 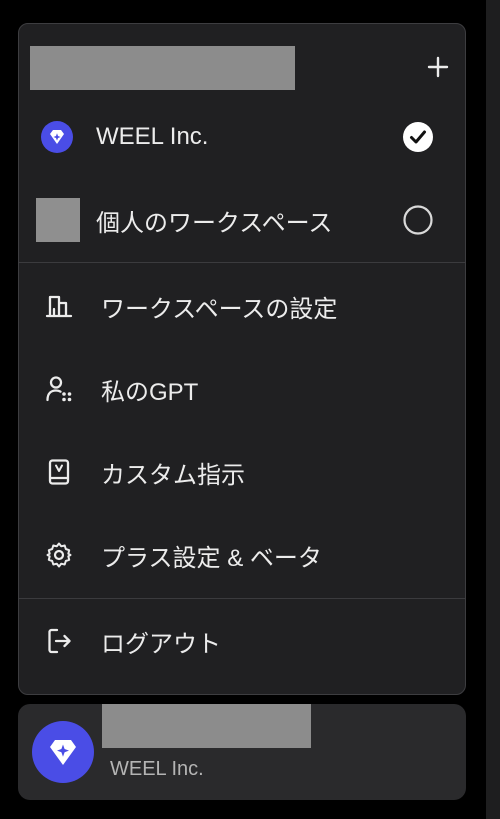 What do you see at coordinates (211, 558) in the screenshot?
I see `menu-item-label: プラス設定 & ベータ` at bounding box center [211, 558].